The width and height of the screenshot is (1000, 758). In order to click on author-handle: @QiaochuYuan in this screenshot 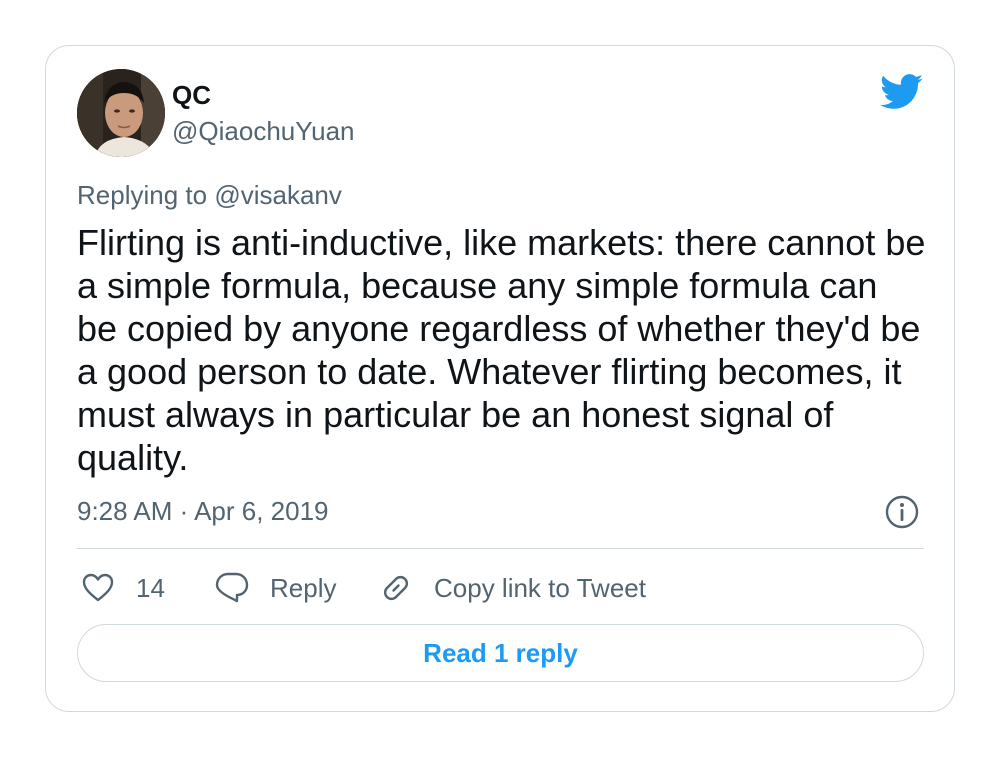, I will do `click(263, 131)`.